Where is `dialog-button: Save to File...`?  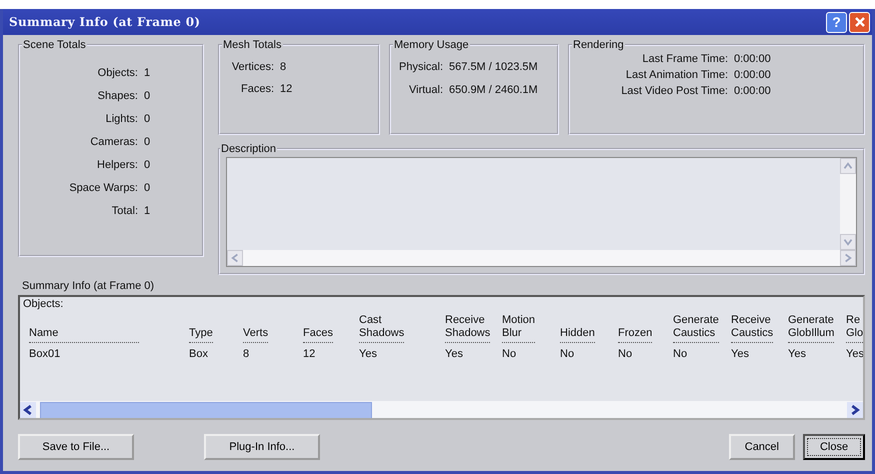 dialog-button: Save to File... is located at coordinates (76, 447).